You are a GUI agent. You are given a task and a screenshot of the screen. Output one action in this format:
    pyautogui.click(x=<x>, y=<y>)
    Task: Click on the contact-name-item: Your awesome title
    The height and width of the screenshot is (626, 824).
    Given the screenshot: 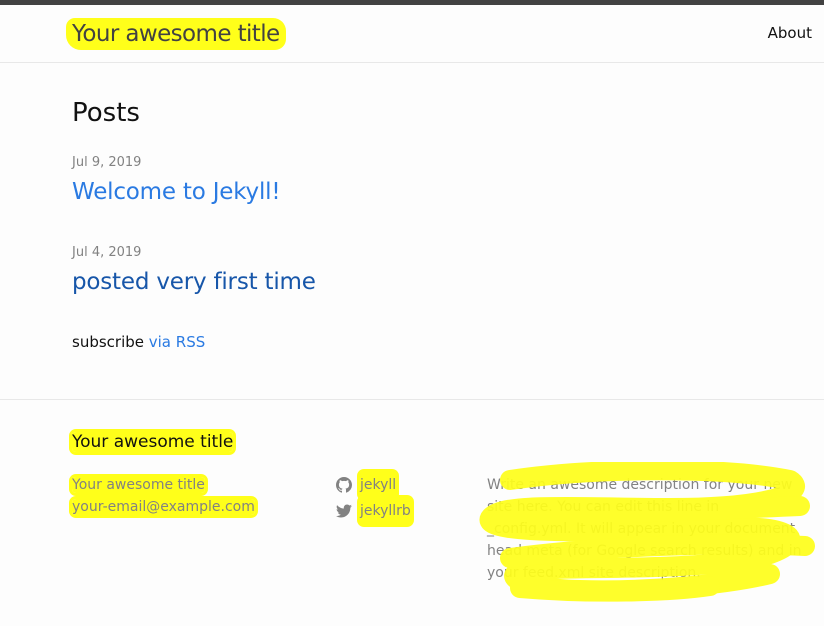 What is the action you would take?
    pyautogui.click(x=163, y=485)
    